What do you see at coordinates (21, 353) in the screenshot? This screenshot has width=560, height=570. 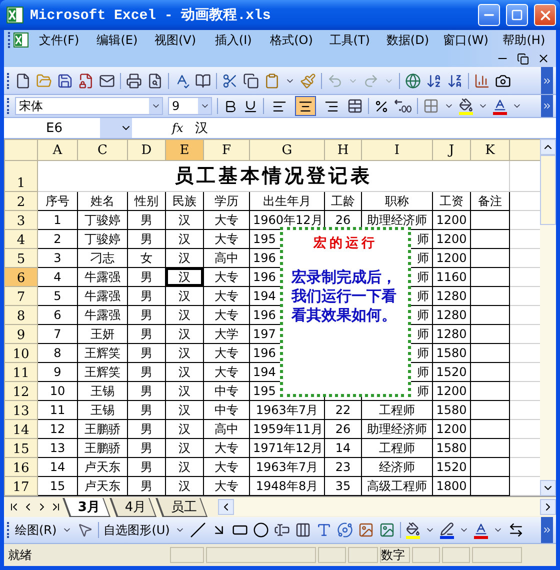 I see `row-header: 10` at bounding box center [21, 353].